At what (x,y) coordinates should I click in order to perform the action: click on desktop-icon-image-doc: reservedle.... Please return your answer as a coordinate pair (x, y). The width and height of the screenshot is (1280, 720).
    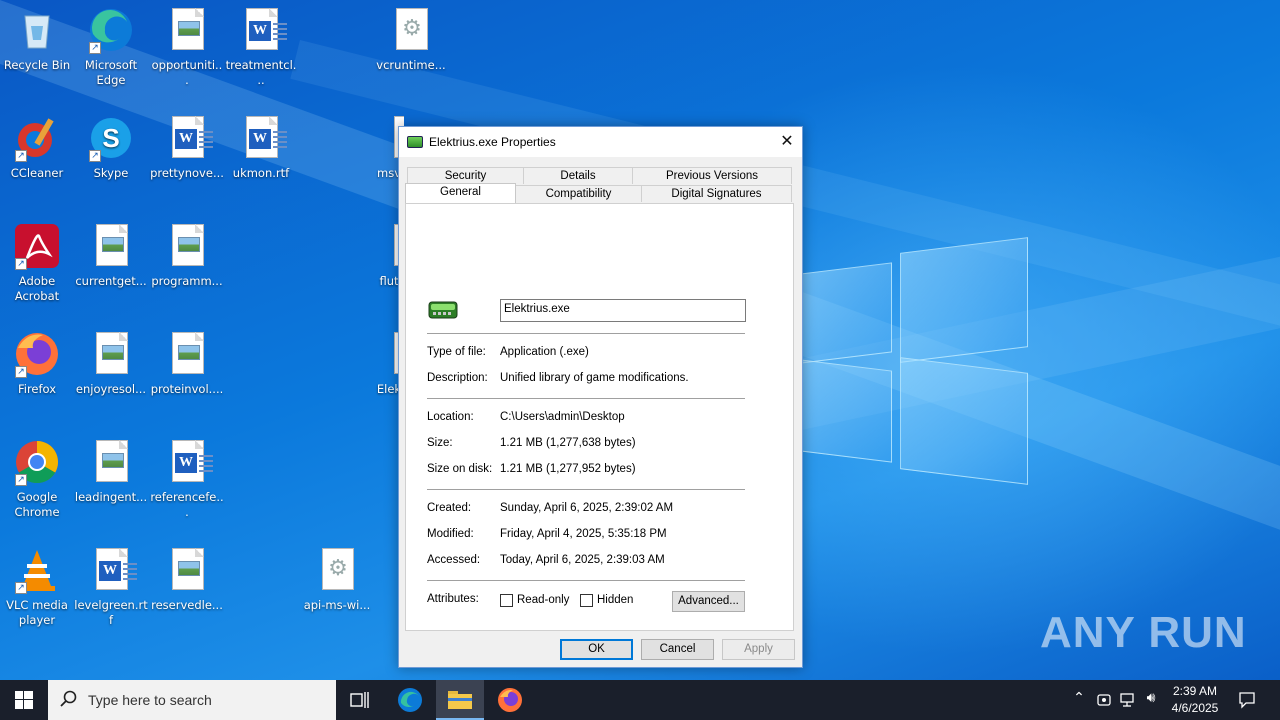
    Looking at the image, I should click on (187, 579).